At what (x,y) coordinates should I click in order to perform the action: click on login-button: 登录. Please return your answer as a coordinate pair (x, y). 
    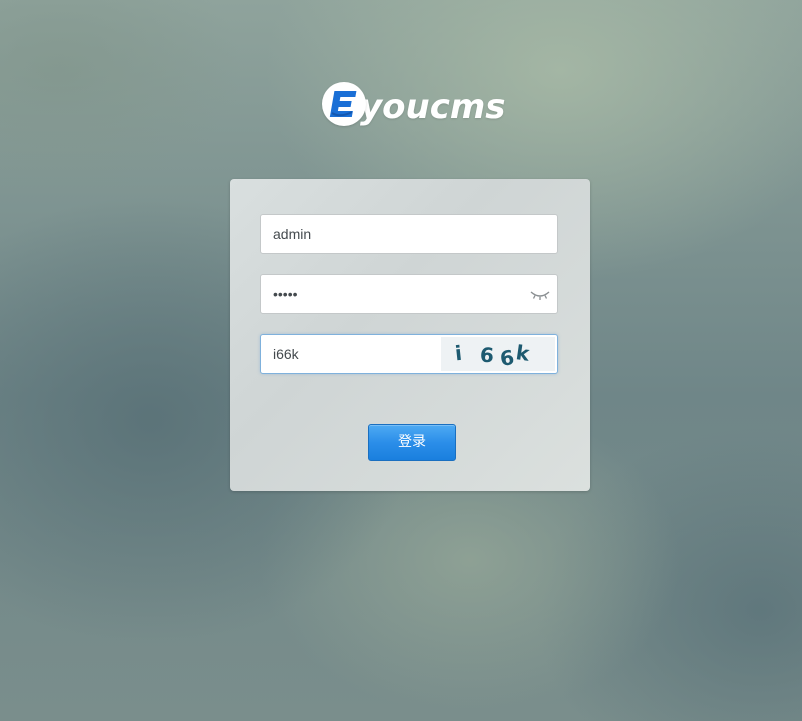
    Looking at the image, I should click on (412, 442).